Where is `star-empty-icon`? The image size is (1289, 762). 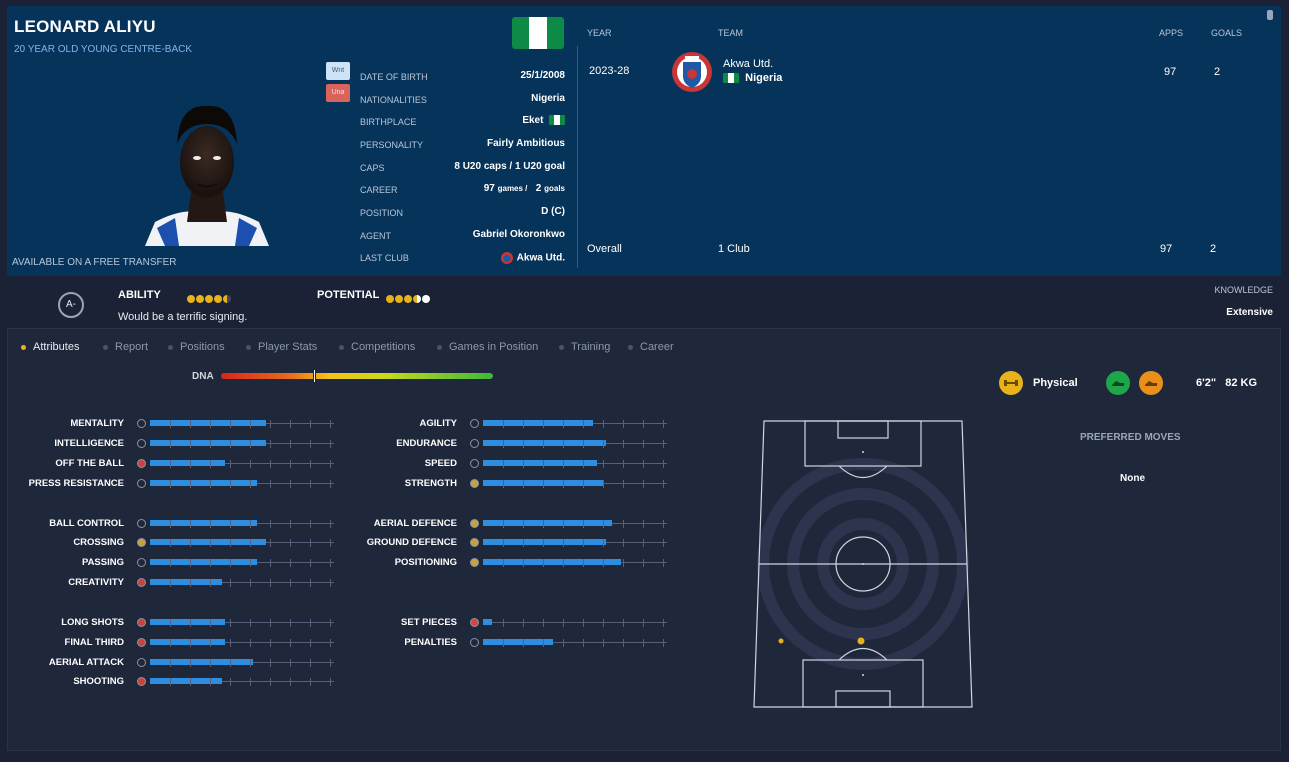
star-empty-icon is located at coordinates (426, 298).